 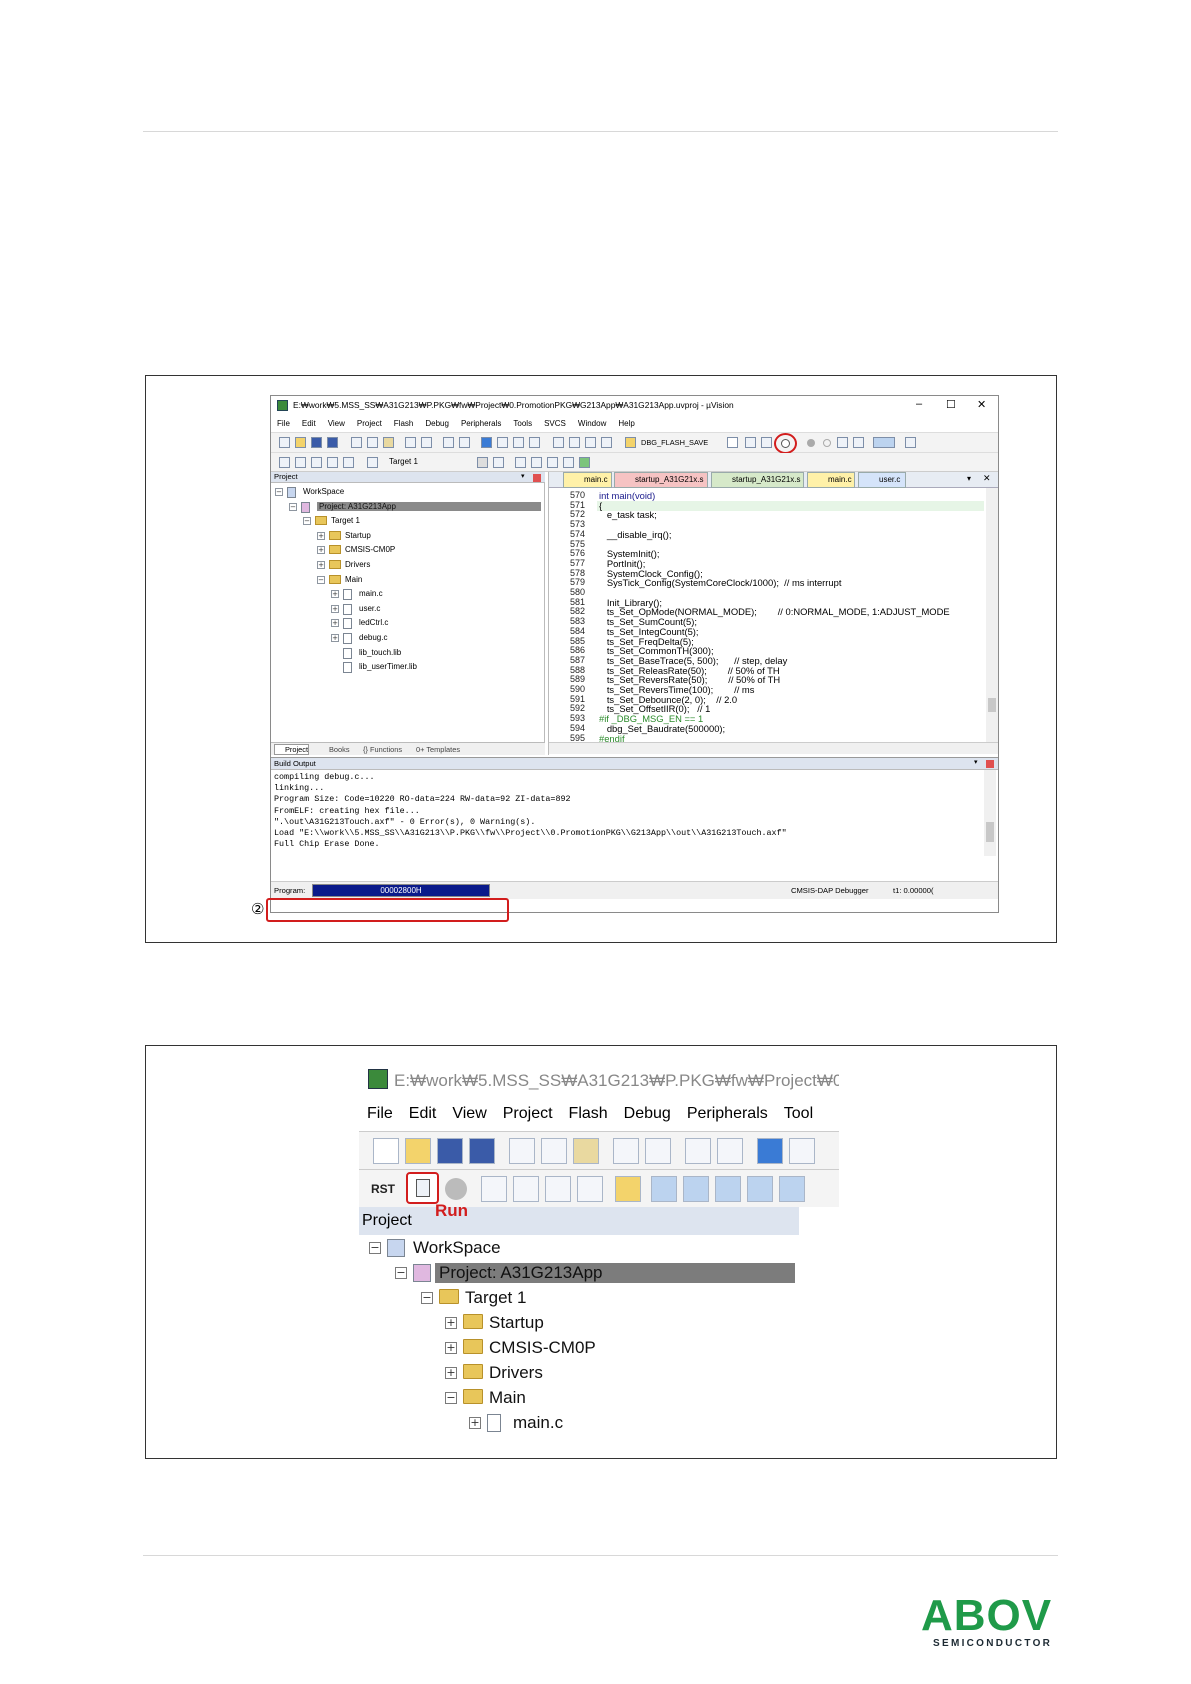 What do you see at coordinates (882, 480) in the screenshot?
I see `editor-tab-user-c: user.c` at bounding box center [882, 480].